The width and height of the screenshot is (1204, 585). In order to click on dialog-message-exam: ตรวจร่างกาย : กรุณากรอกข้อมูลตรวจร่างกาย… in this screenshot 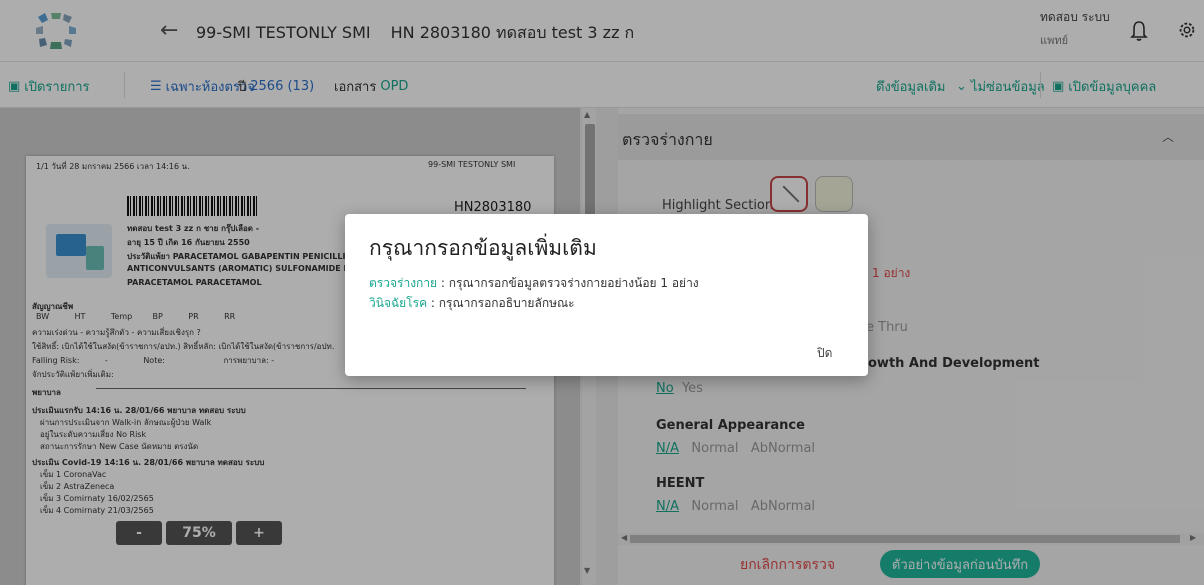, I will do `click(534, 283)`.